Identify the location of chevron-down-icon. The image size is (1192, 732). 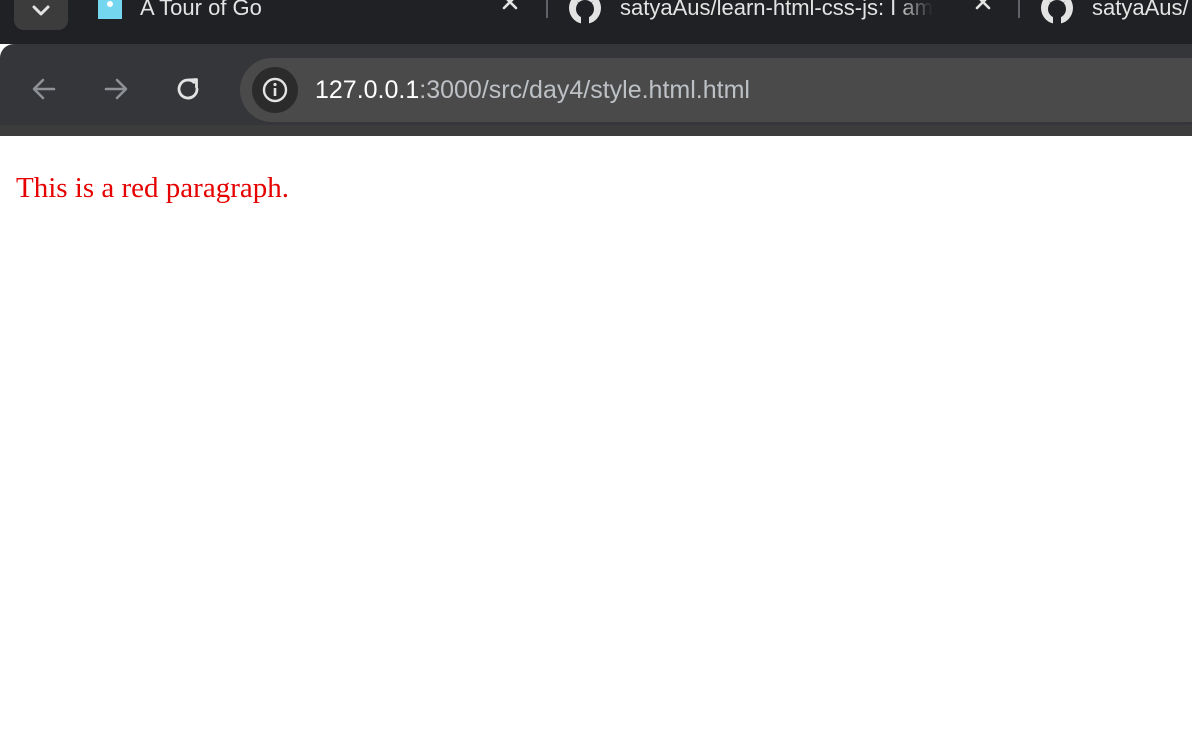
(41, 10).